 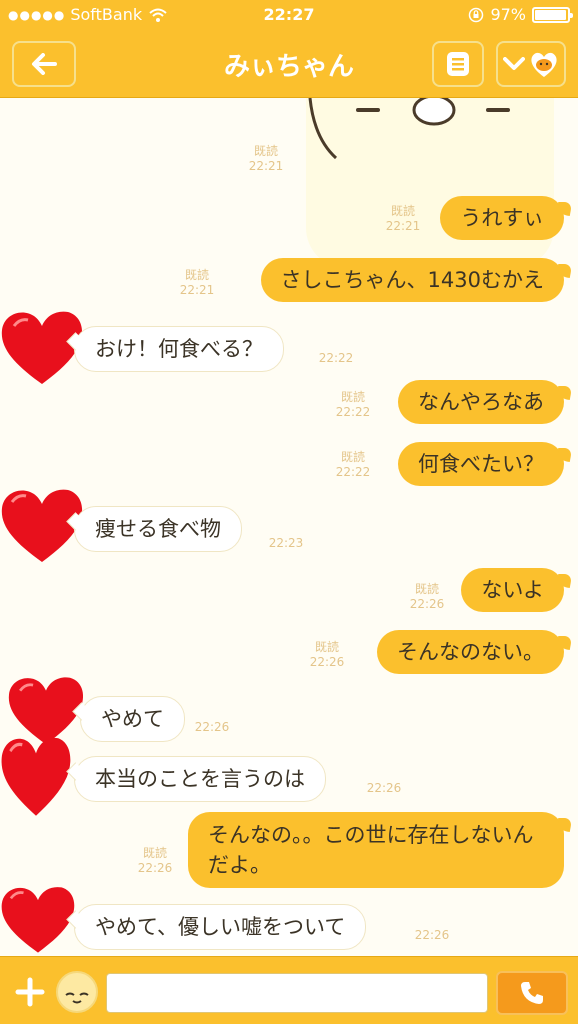 I want to click on message-text: 何食べたい？, so click(x=481, y=464).